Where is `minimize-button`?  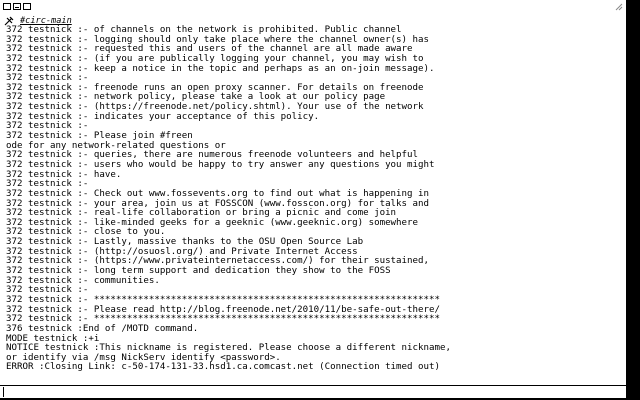 minimize-button is located at coordinates (17, 6).